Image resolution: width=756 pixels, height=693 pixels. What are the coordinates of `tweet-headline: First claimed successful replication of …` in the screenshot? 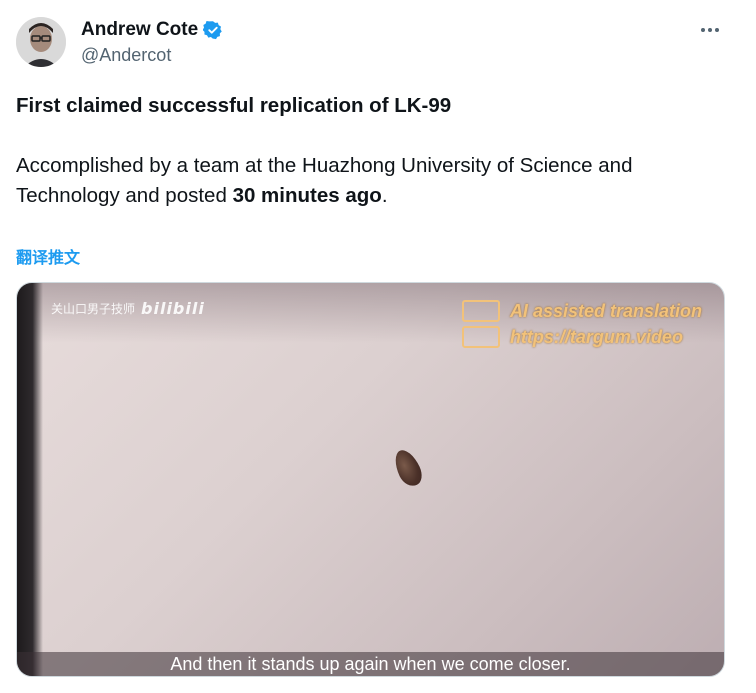 It's located at (234, 105).